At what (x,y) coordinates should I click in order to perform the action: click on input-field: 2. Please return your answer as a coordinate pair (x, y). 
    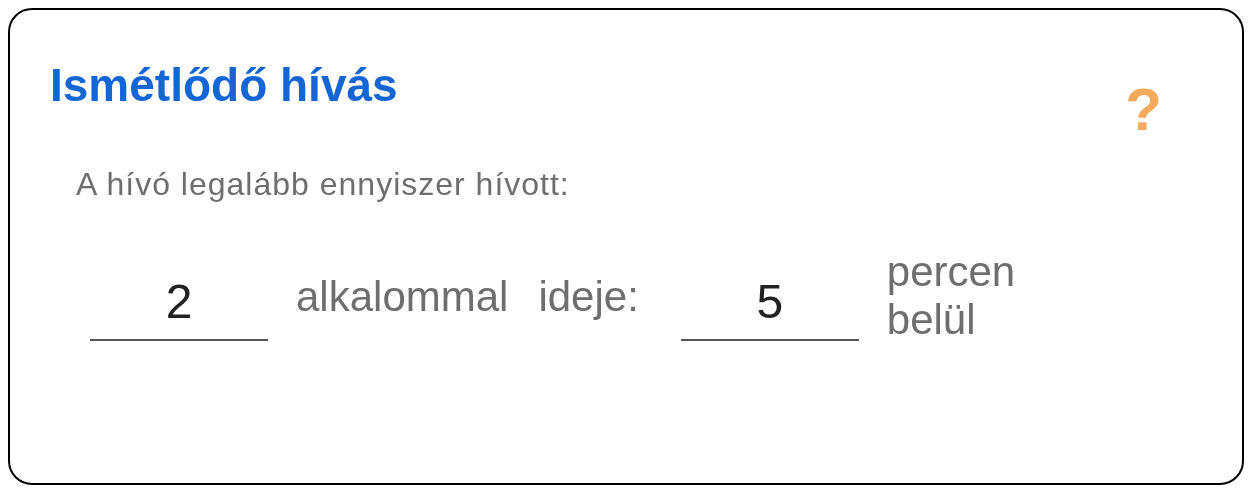
    Looking at the image, I should click on (179, 300).